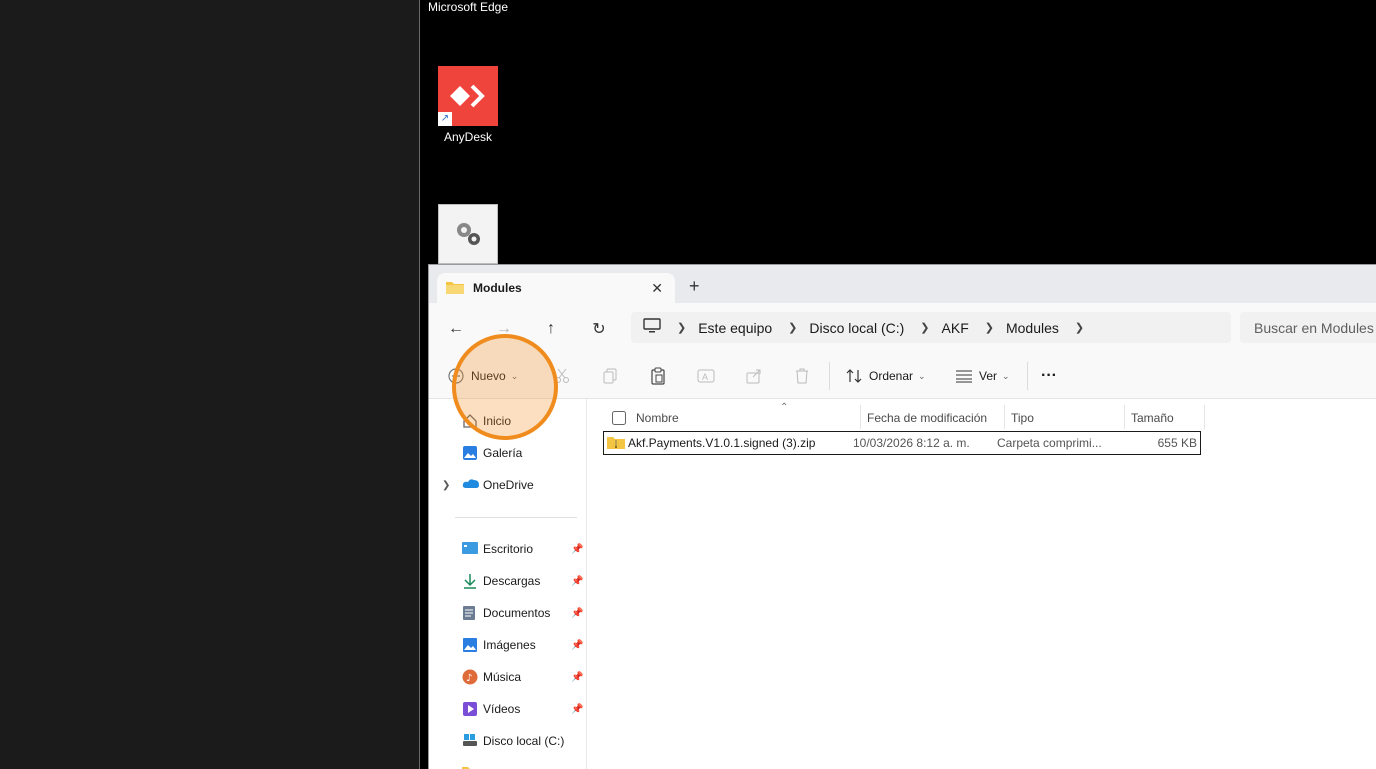  What do you see at coordinates (507, 613) in the screenshot?
I see `sidebar-item-documentos: Documentos 📌` at bounding box center [507, 613].